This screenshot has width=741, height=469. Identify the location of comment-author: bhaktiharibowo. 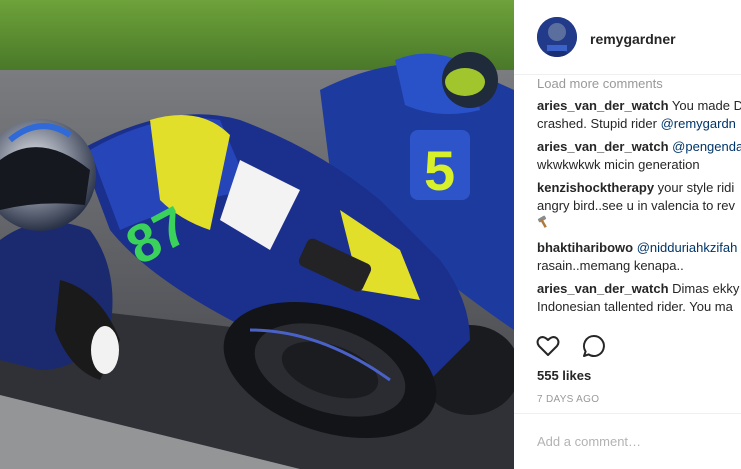
(585, 247).